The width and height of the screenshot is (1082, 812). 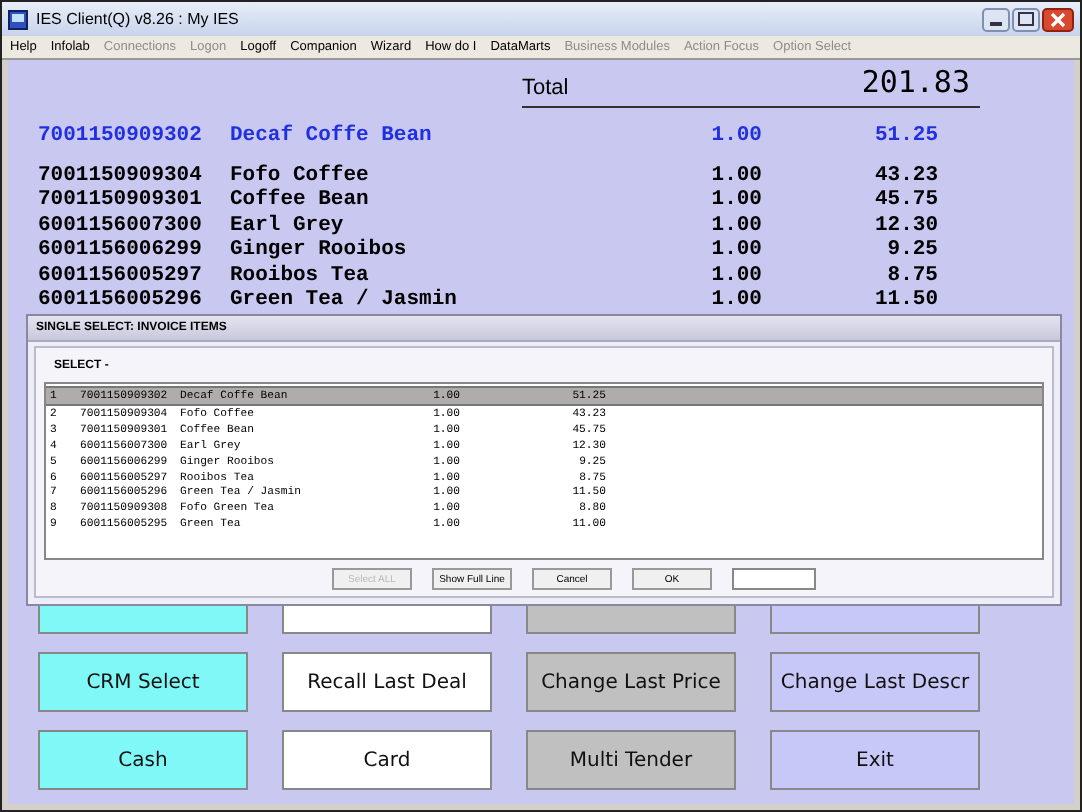 I want to click on action-button: CRM Select, so click(x=143, y=682).